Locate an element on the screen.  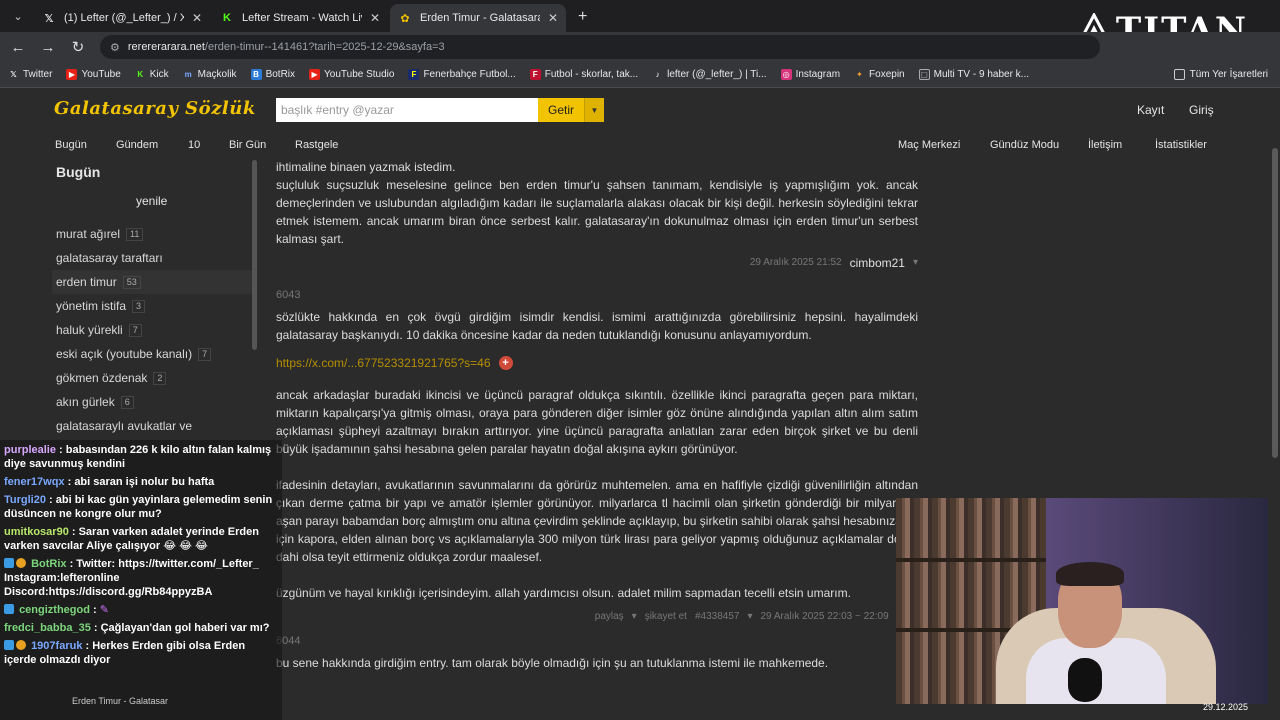
nav-mac-merkezi: Maç Merkezi is located at coordinates (929, 145).